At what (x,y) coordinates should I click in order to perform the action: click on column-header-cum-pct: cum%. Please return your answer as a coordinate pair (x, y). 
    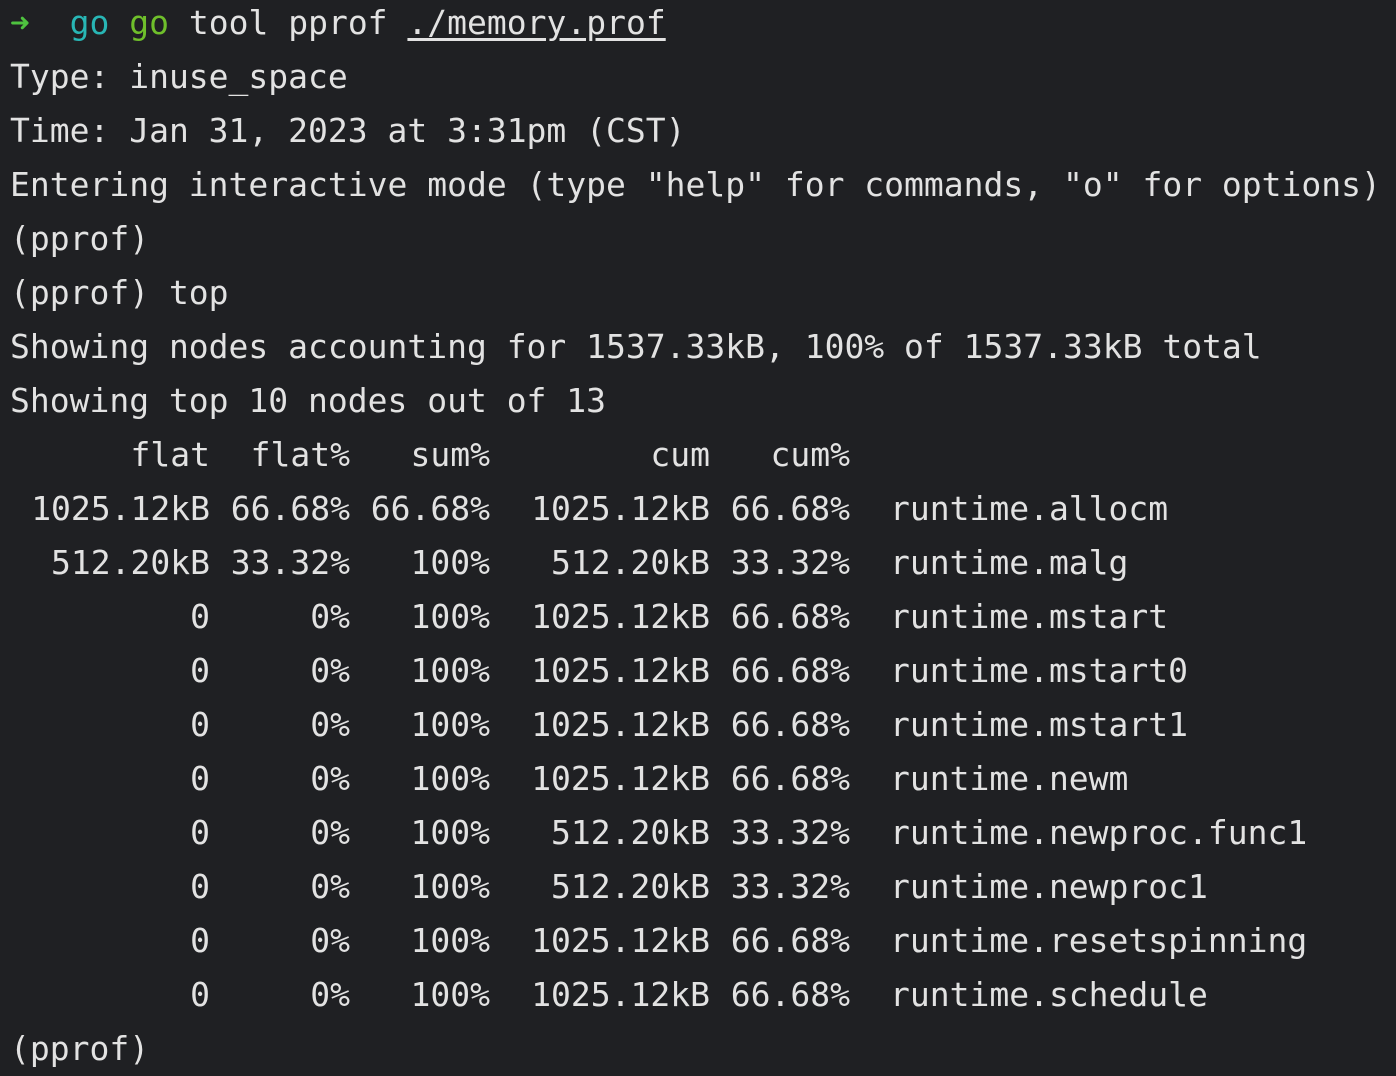
    Looking at the image, I should click on (810, 454).